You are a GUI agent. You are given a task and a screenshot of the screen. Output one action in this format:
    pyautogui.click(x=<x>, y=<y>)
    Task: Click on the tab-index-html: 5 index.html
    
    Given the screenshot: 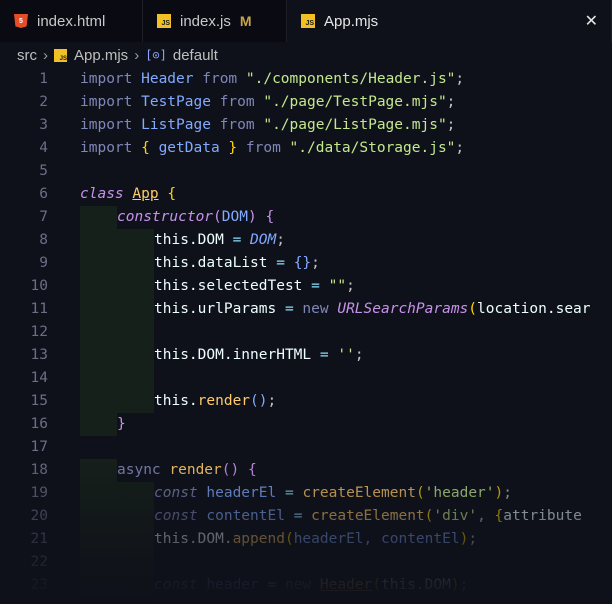 What is the action you would take?
    pyautogui.click(x=71, y=21)
    